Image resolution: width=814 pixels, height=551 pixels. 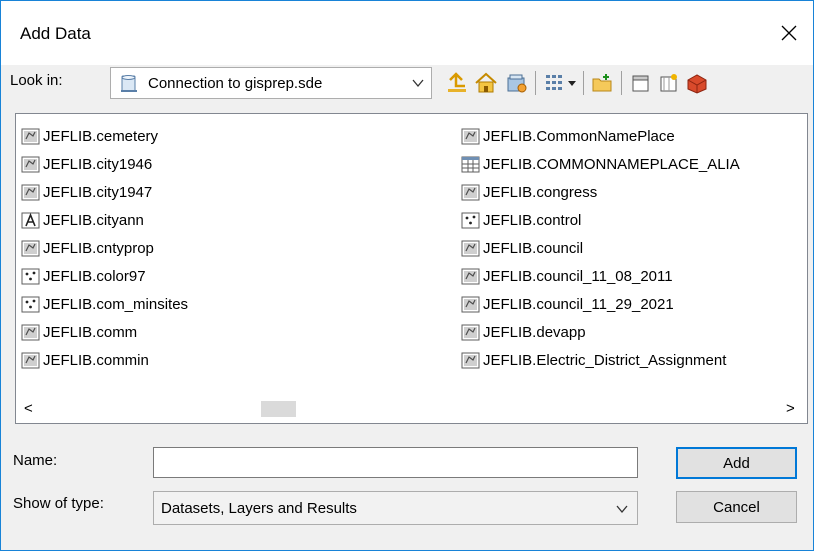 What do you see at coordinates (28, 408) in the screenshot?
I see `scroll-left-arrow: <` at bounding box center [28, 408].